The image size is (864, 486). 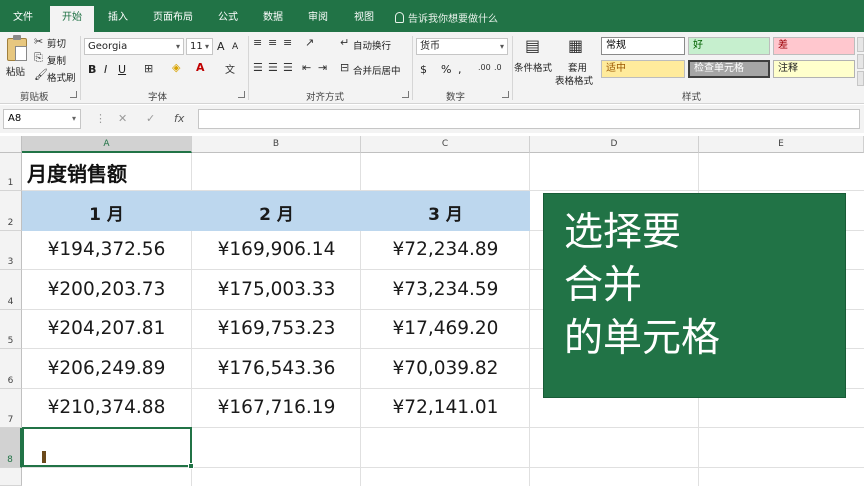 I want to click on underline-button: U, so click(x=122, y=69).